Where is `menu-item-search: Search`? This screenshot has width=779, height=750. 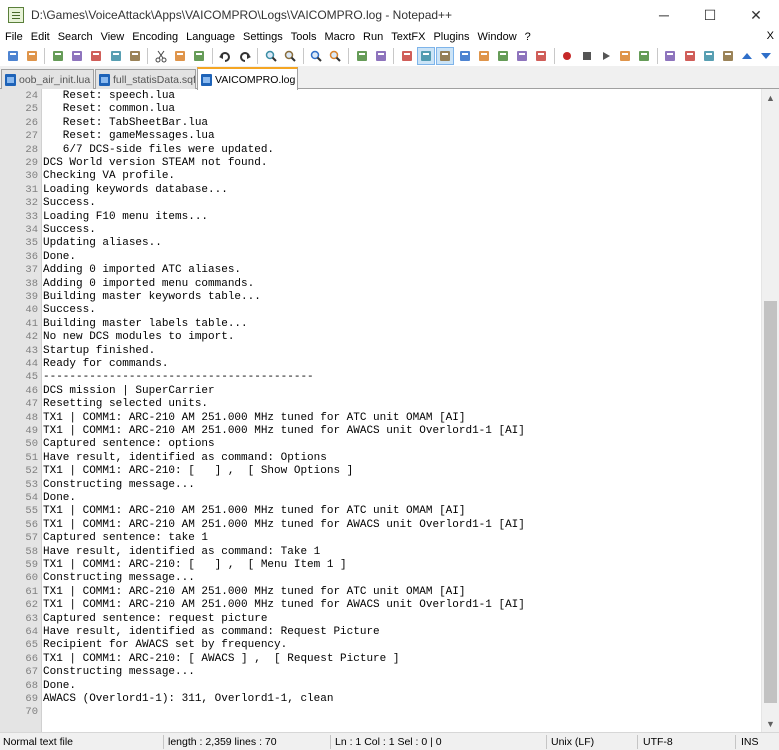
menu-item-search: Search is located at coordinates (75, 37).